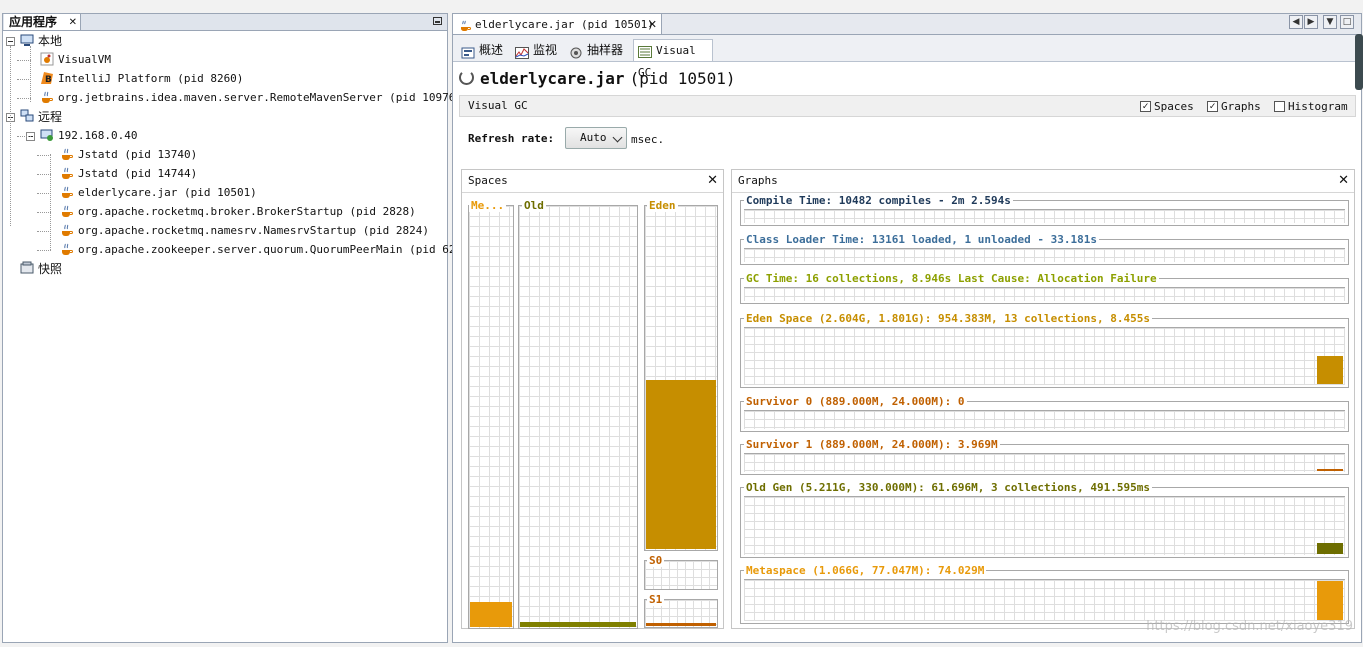 The height and width of the screenshot is (647, 1363). What do you see at coordinates (1044, 414) in the screenshot?
I see `graph-row: Survivor 0 (889.000M, 24.000M): 0` at bounding box center [1044, 414].